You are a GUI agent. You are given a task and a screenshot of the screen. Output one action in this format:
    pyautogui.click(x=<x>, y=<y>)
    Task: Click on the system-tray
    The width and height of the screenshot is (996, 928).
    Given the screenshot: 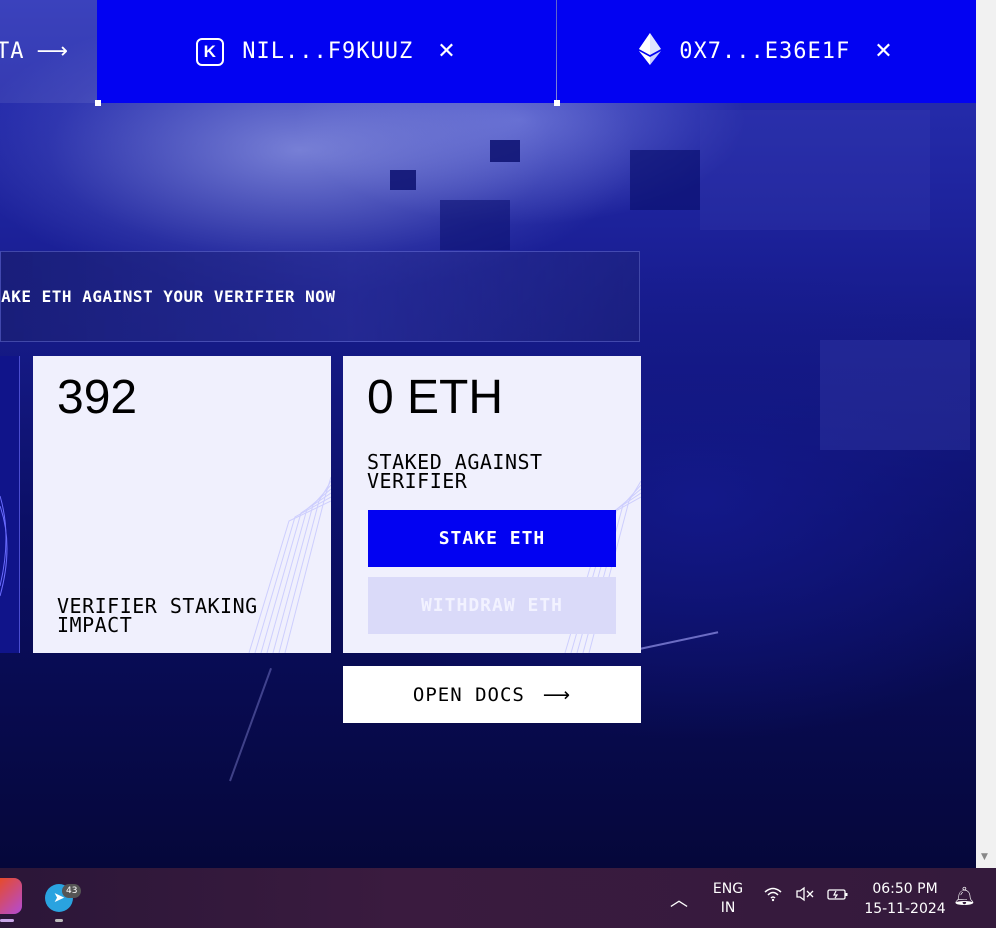 What is the action you would take?
    pyautogui.click(x=806, y=896)
    